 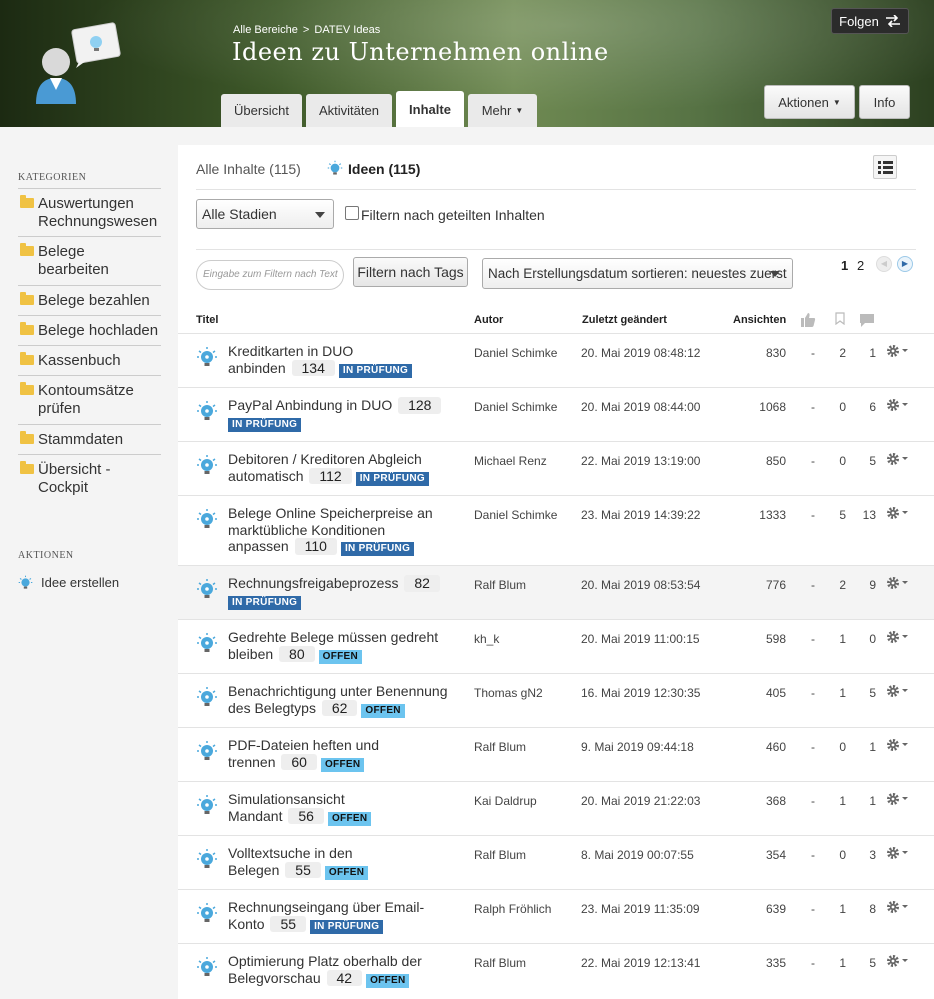 What do you see at coordinates (325, 459) in the screenshot?
I see `idea-title-text: Debitoren / Kreditoren Abgleich` at bounding box center [325, 459].